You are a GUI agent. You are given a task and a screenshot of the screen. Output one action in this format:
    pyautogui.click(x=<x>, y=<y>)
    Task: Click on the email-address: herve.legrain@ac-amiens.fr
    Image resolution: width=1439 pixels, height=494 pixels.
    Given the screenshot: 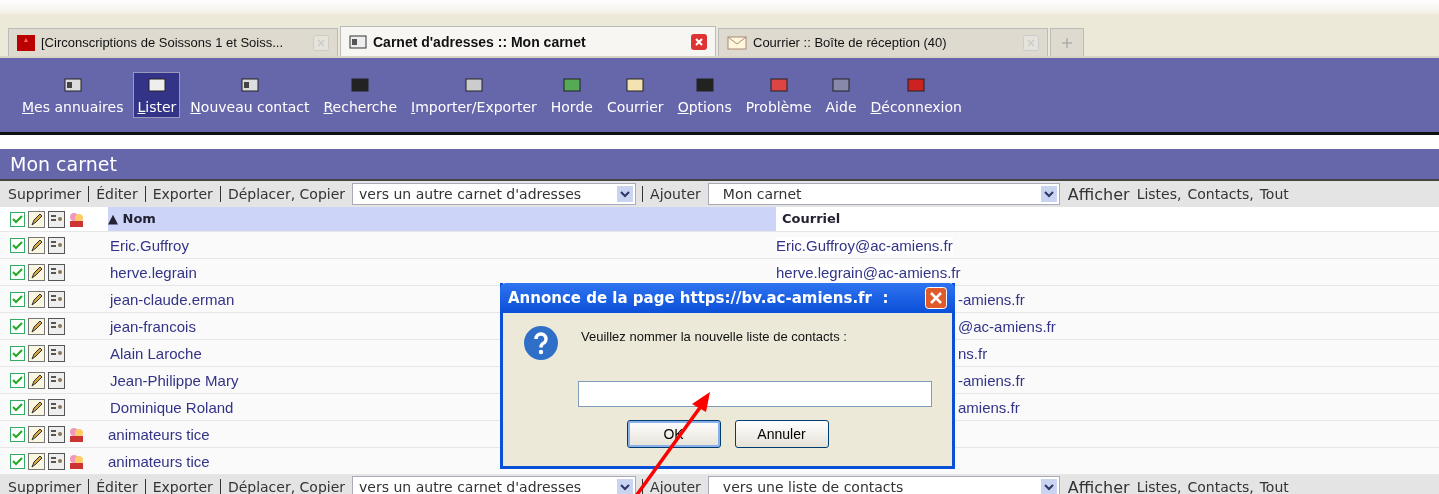 What is the action you would take?
    pyautogui.click(x=868, y=272)
    